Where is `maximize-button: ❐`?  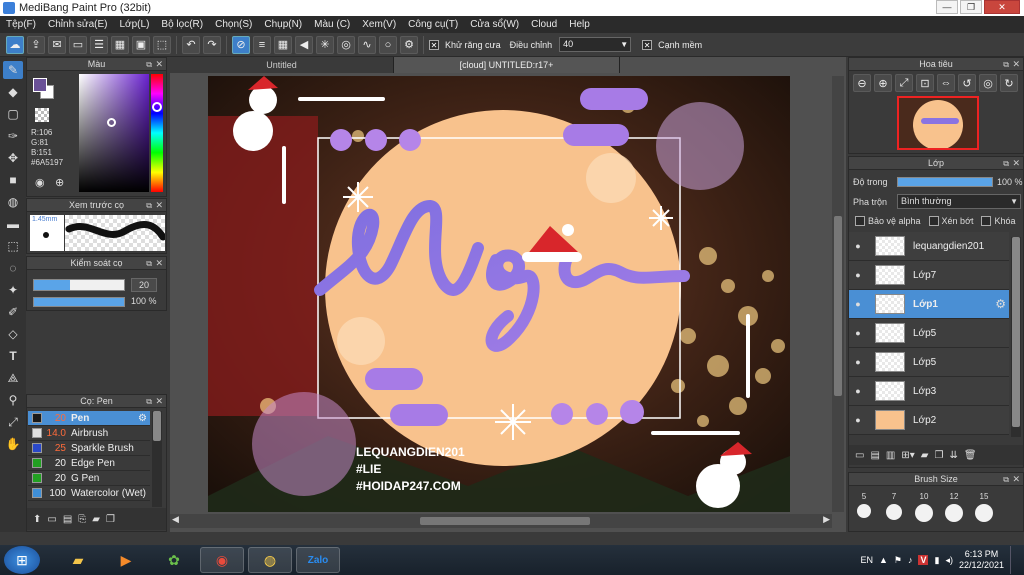 maximize-button: ❐ is located at coordinates (971, 7).